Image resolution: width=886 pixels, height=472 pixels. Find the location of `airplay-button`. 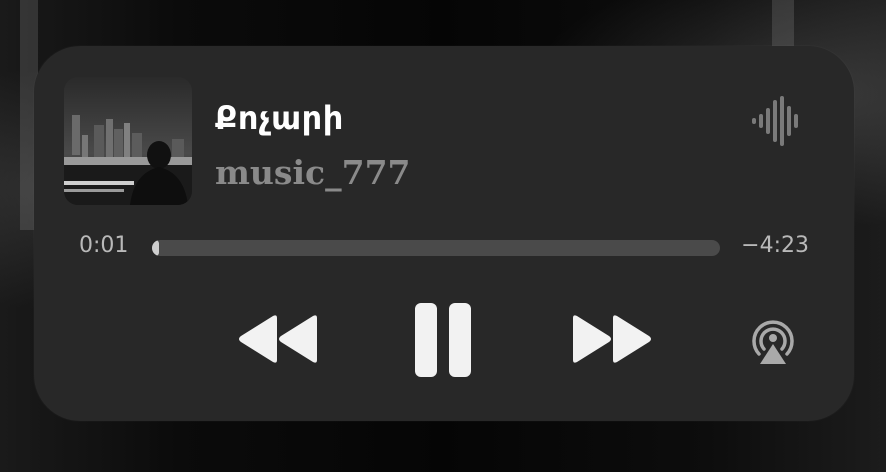

airplay-button is located at coordinates (773, 341).